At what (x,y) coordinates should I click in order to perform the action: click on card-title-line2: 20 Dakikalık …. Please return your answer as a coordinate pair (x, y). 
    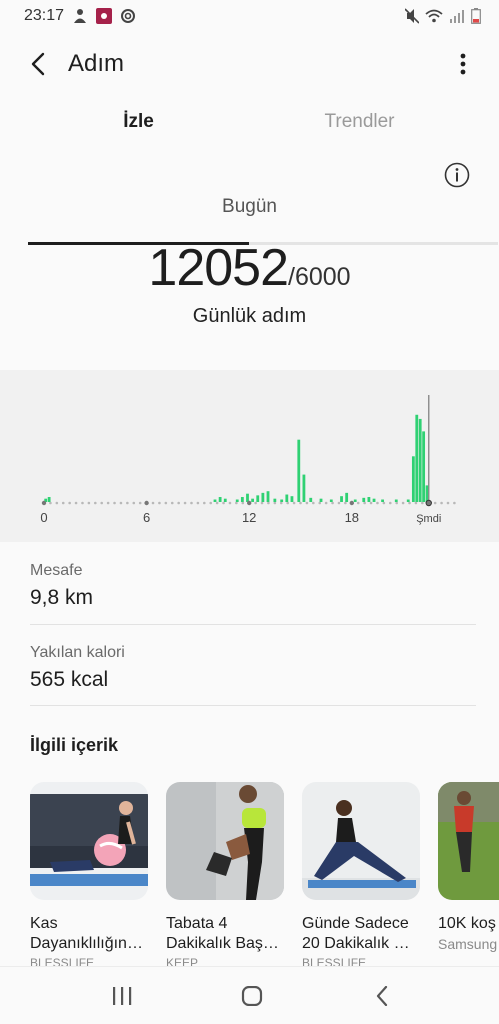
    Looking at the image, I should click on (356, 943).